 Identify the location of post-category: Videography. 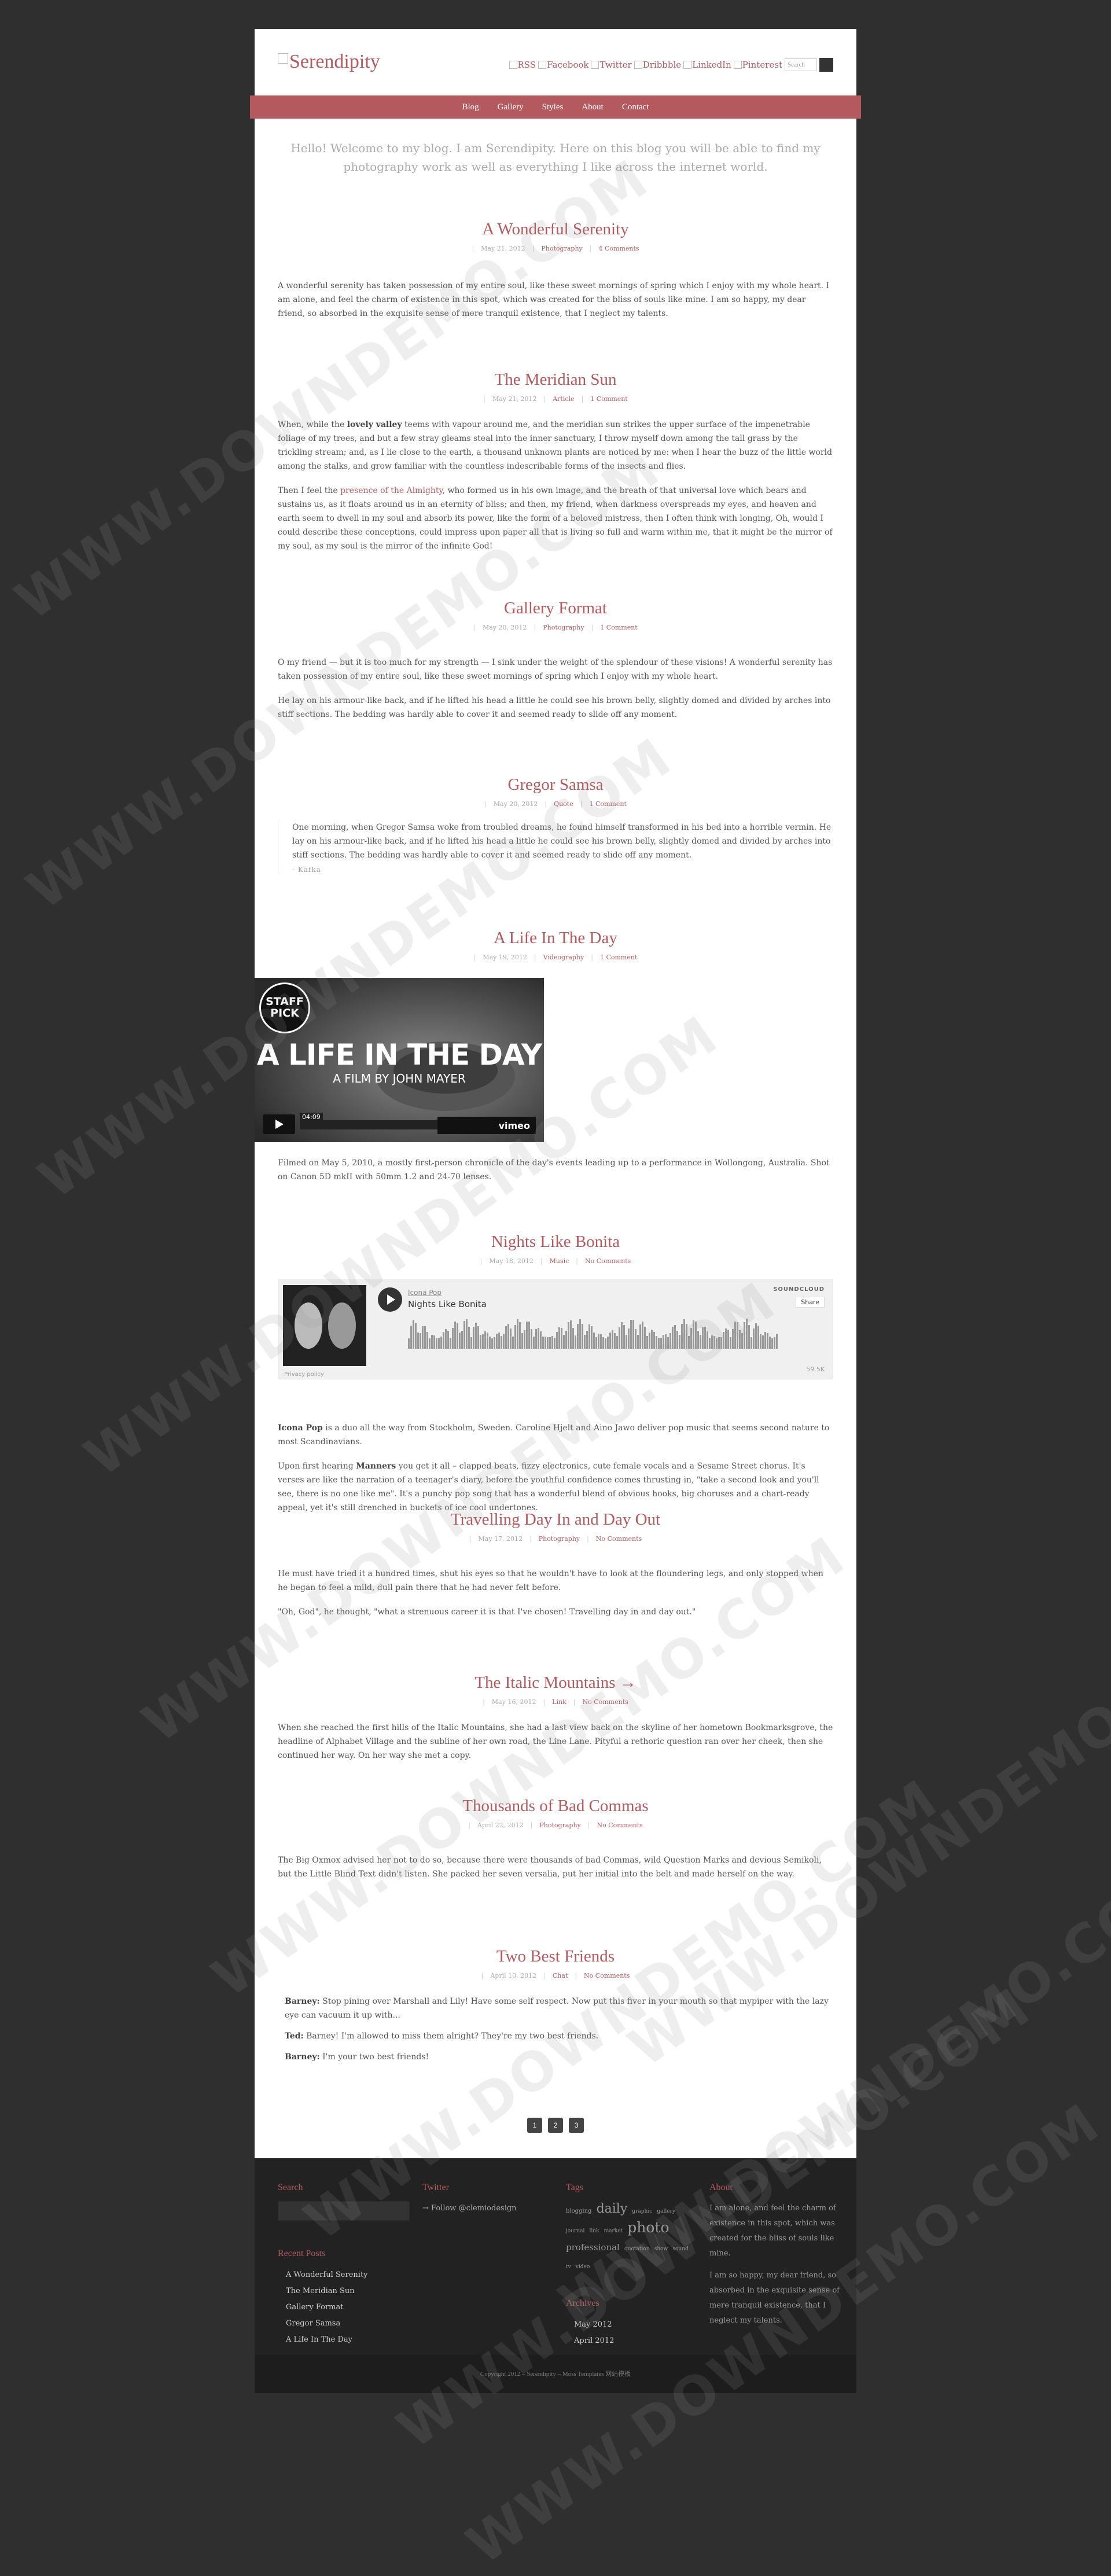
(563, 957).